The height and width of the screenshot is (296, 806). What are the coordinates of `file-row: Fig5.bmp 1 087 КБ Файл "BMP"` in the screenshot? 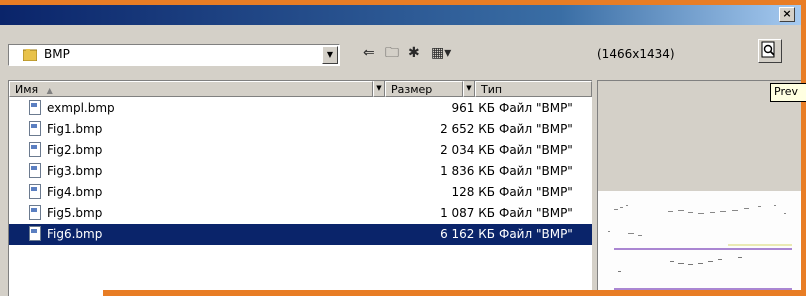 It's located at (300, 213).